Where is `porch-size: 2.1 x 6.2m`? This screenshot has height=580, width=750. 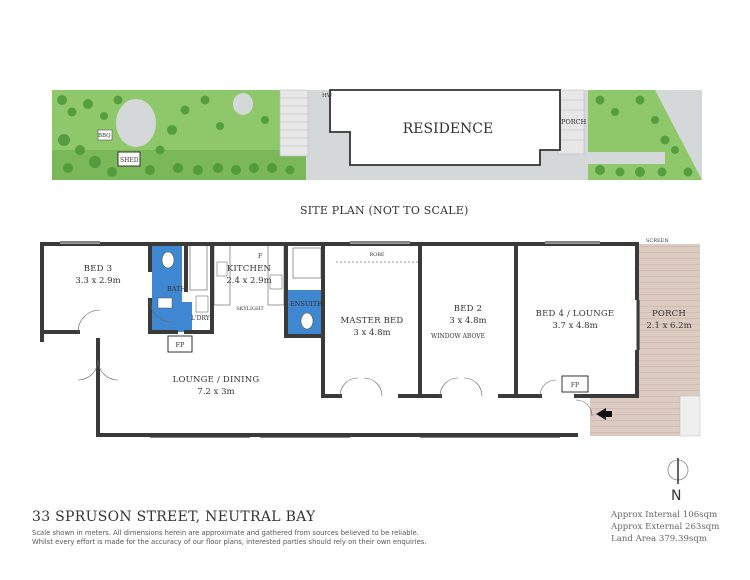 porch-size: 2.1 x 6.2m is located at coordinates (668, 326).